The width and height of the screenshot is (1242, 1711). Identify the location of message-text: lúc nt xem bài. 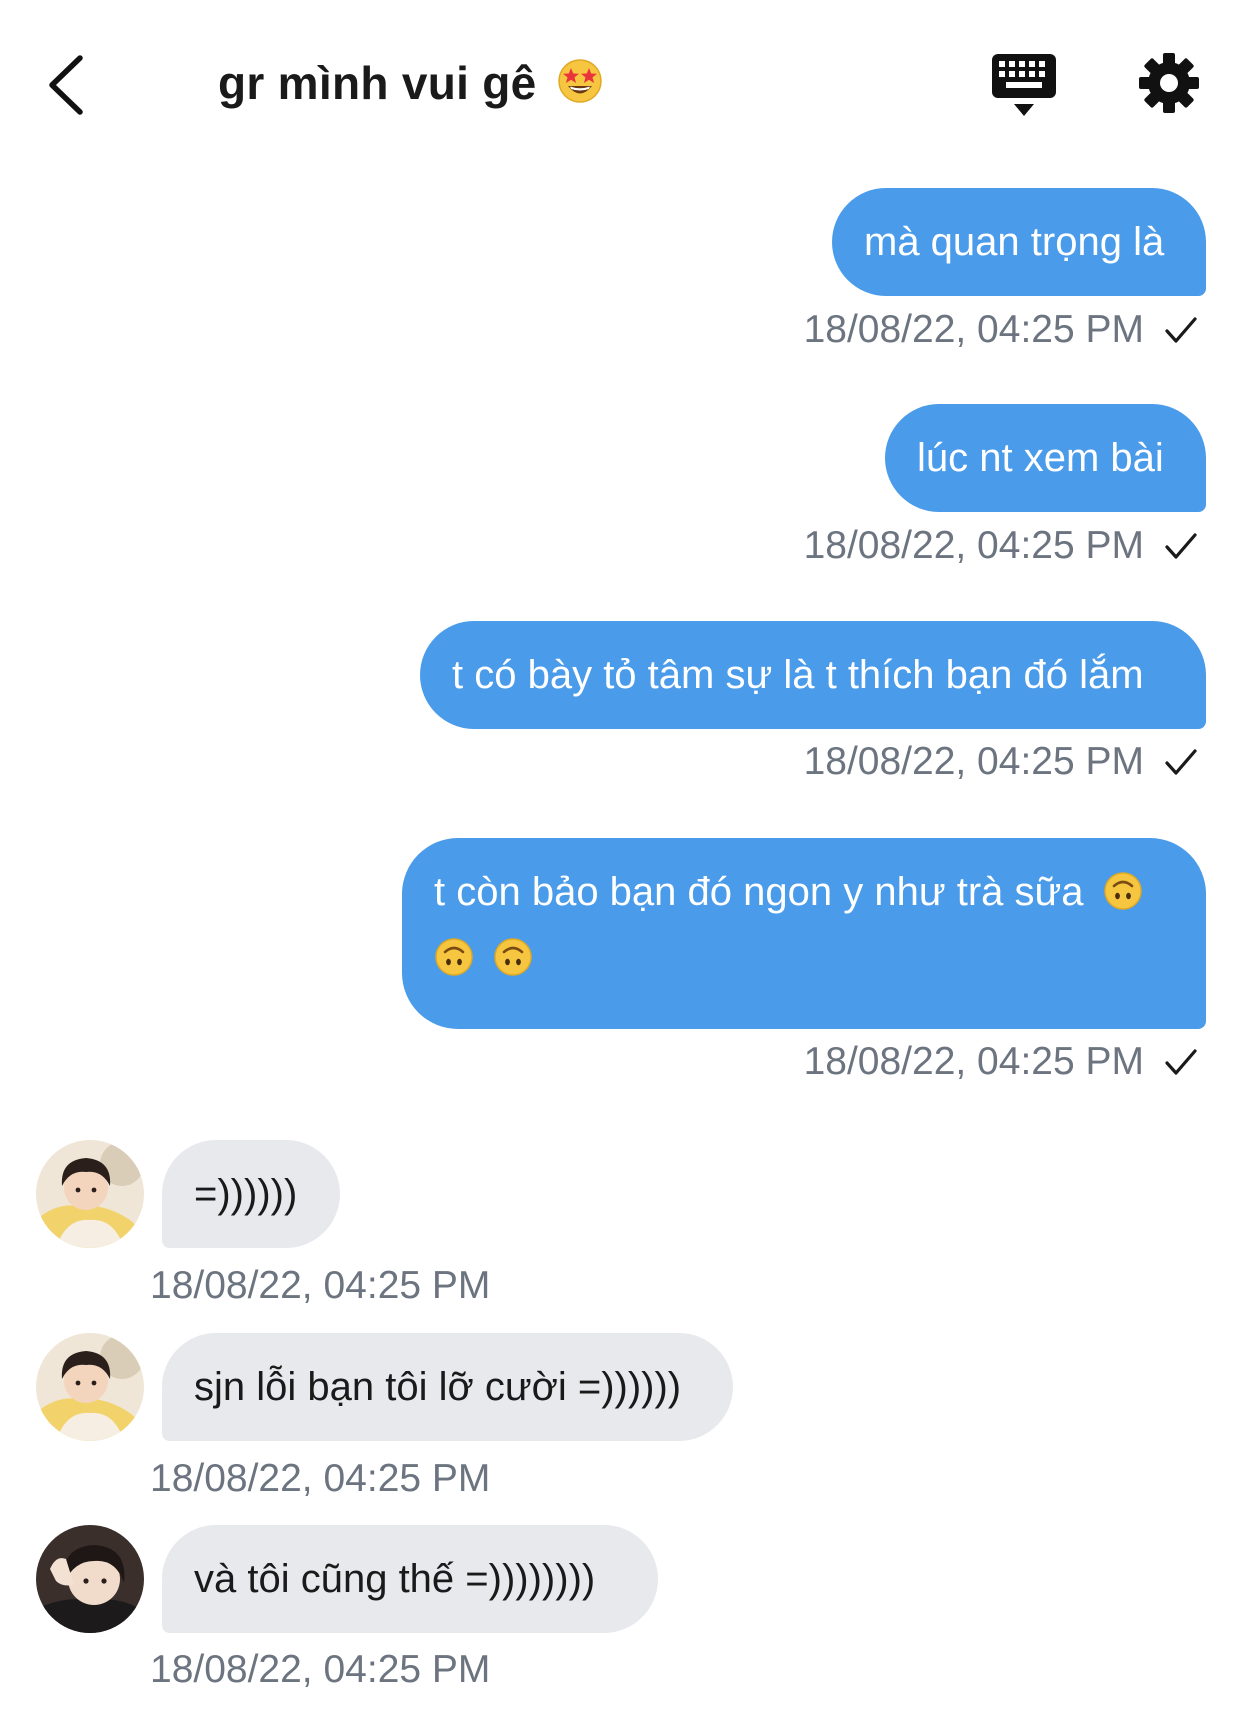
(1040, 458).